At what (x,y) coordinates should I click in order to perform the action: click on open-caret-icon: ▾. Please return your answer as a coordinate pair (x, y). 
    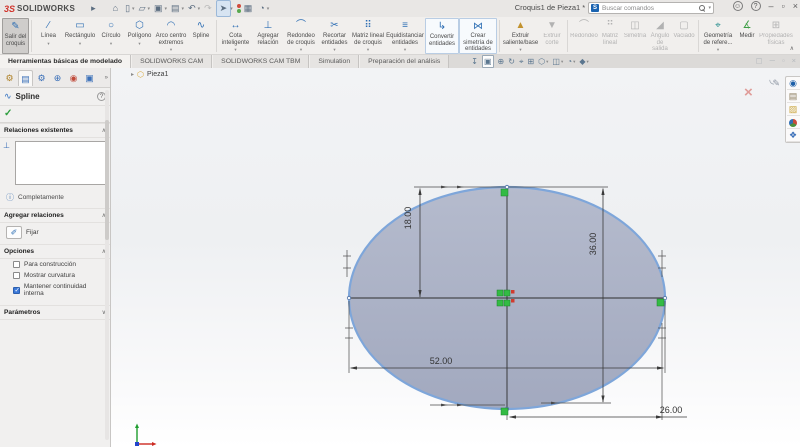
    Looking at the image, I should click on (148, 9).